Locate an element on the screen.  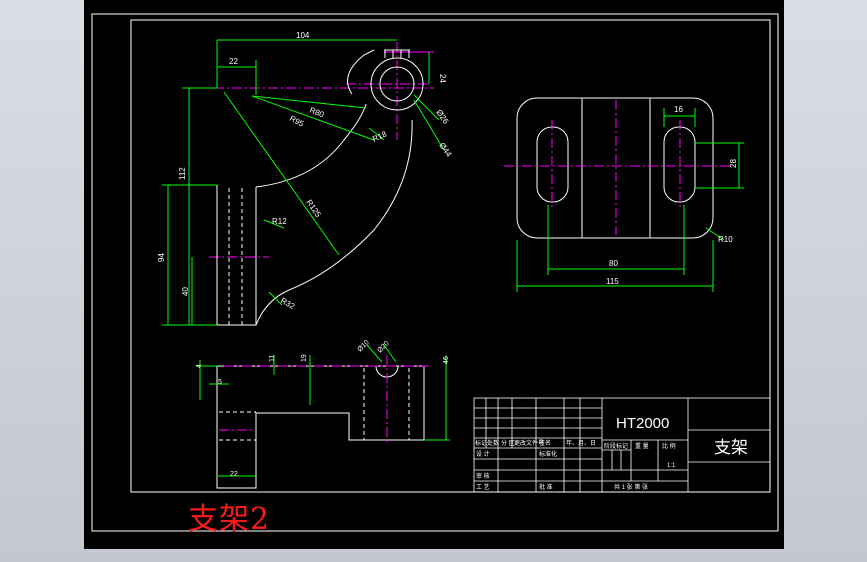
tb-header-date: 年、月、日 is located at coordinates (581, 443).